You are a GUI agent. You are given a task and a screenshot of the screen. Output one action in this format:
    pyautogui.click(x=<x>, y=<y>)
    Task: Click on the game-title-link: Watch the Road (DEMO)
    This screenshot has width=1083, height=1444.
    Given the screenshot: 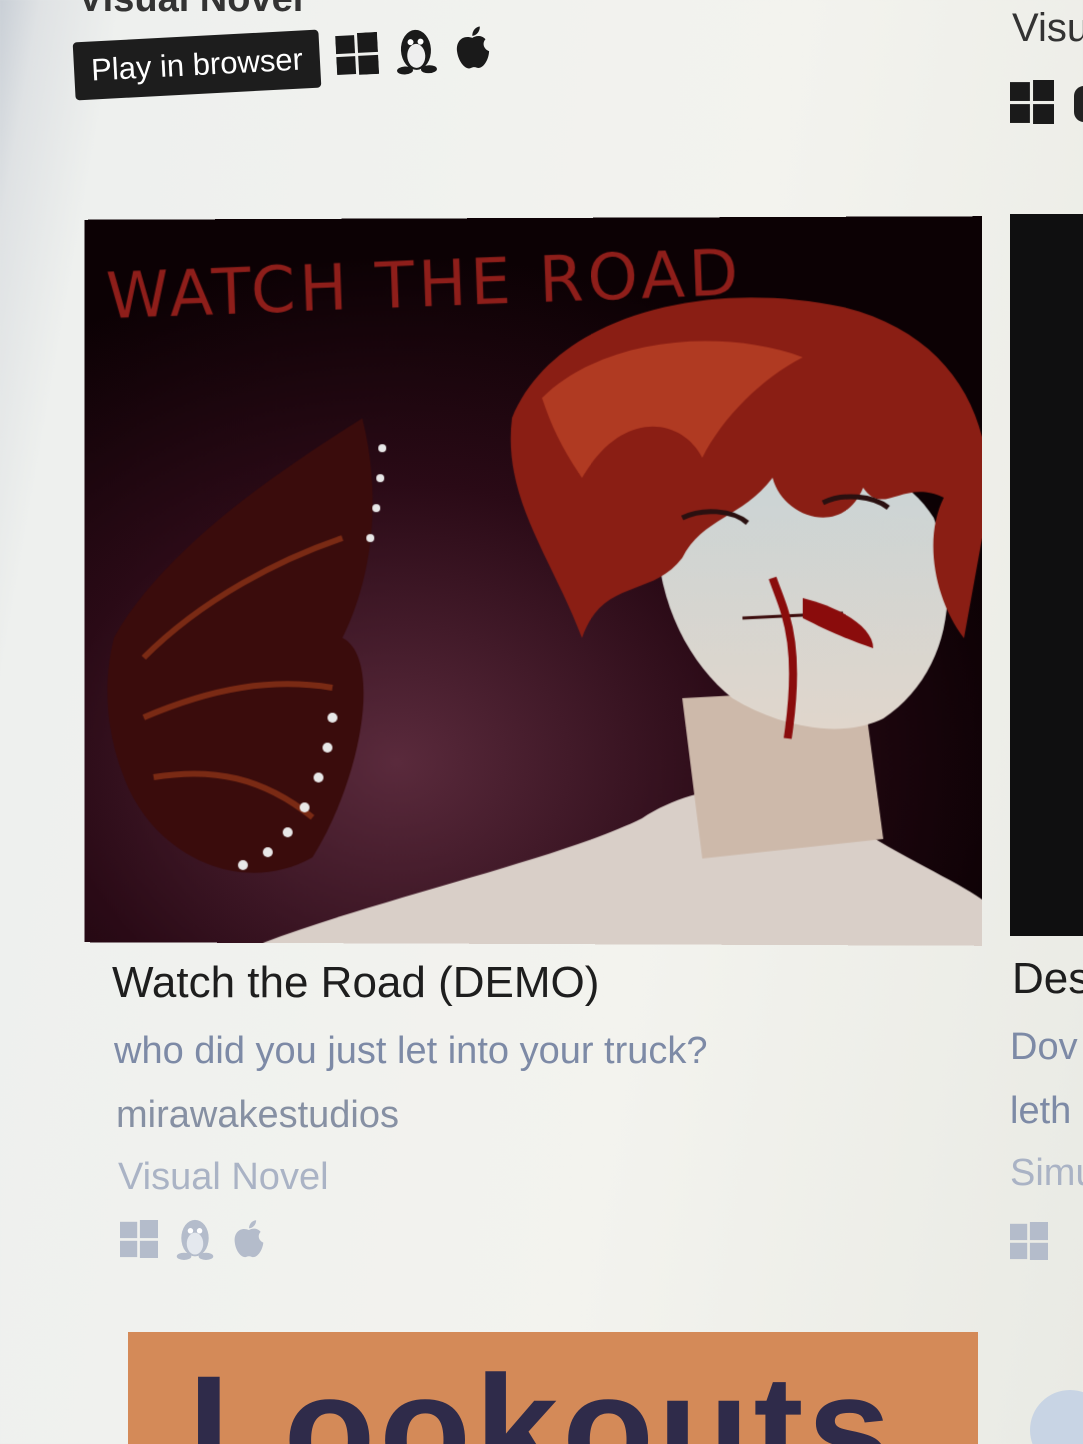 What is the action you would take?
    pyautogui.click(x=355, y=983)
    